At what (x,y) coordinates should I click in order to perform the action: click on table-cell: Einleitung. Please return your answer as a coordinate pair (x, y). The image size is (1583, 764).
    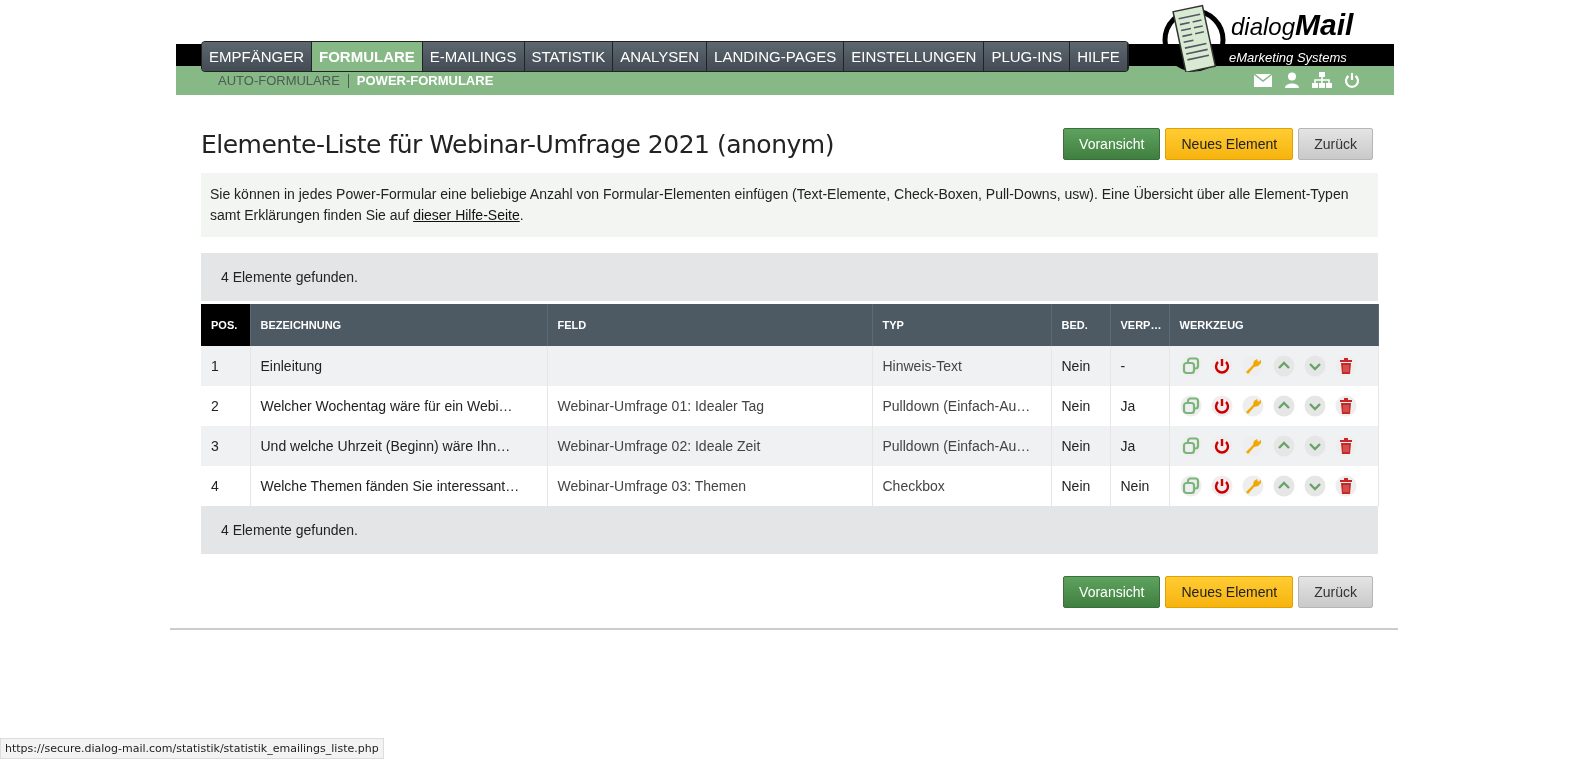
    Looking at the image, I should click on (291, 366).